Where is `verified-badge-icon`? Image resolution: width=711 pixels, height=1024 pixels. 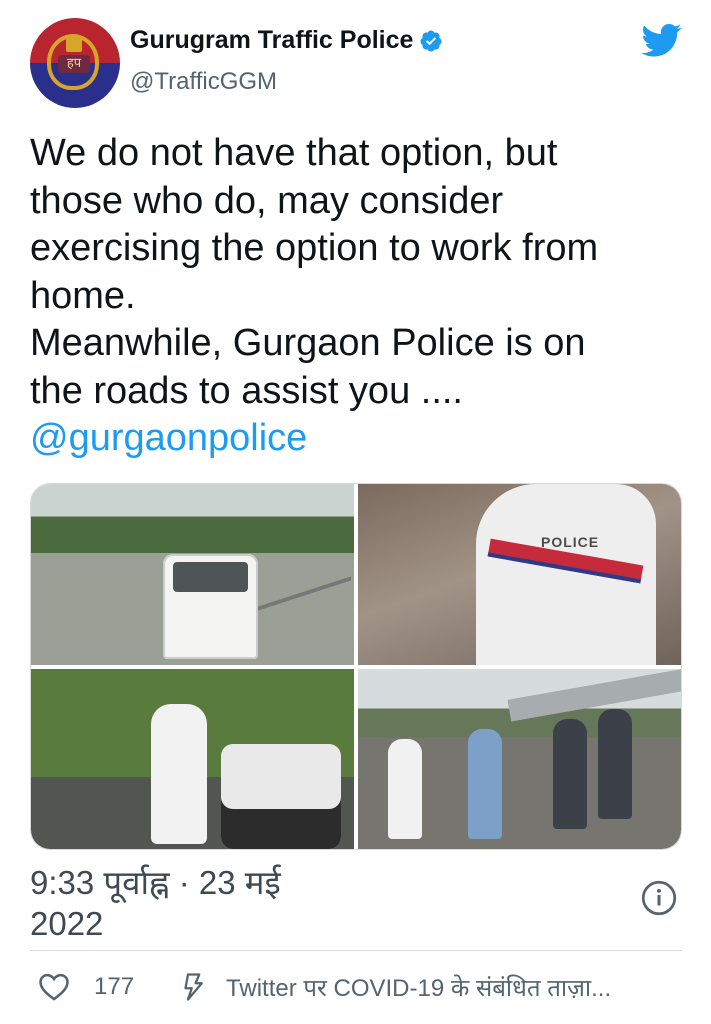
verified-badge-icon is located at coordinates (431, 41).